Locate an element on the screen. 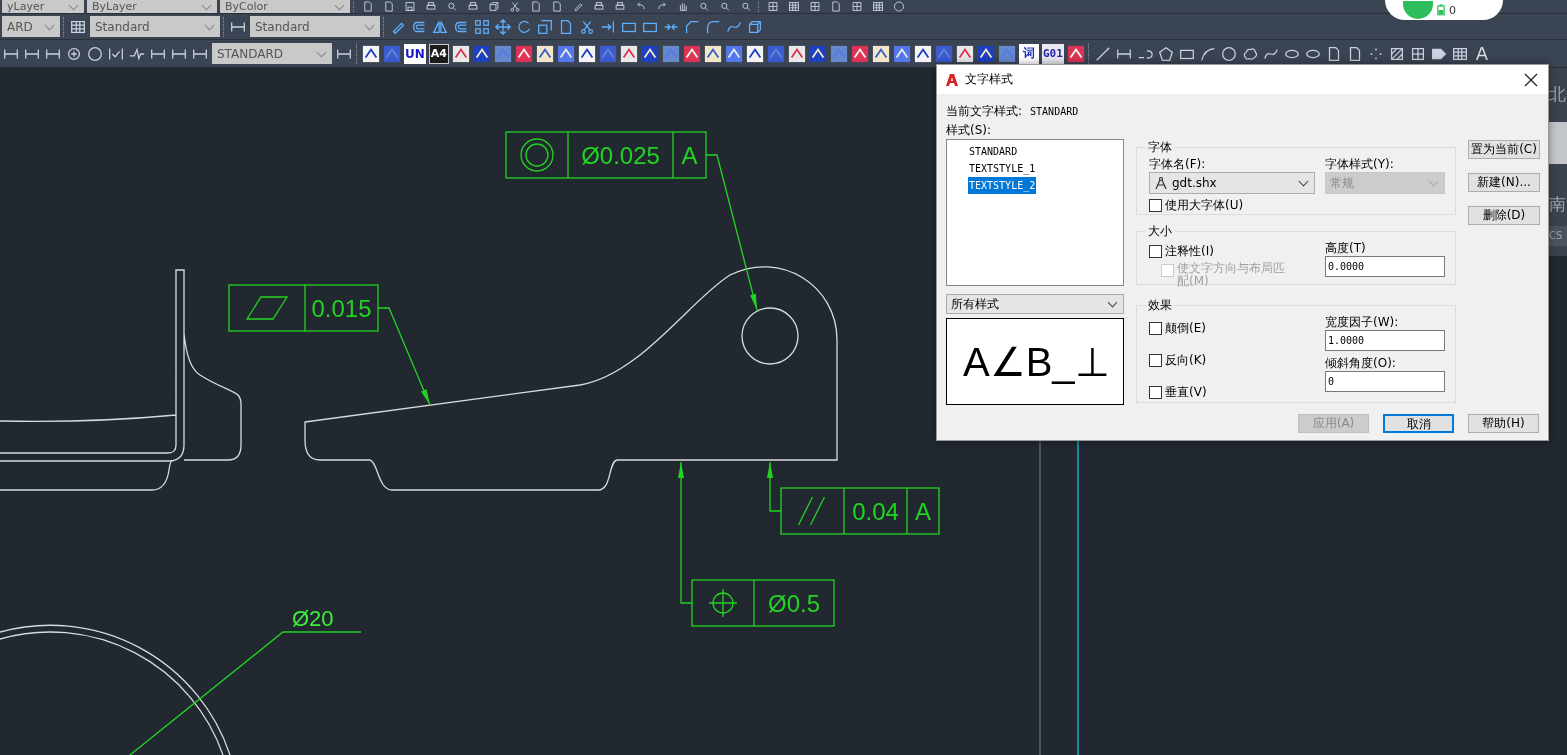 Image resolution: width=1567 pixels, height=755 pixels. tolerance-value: Ø0.025 is located at coordinates (620, 155).